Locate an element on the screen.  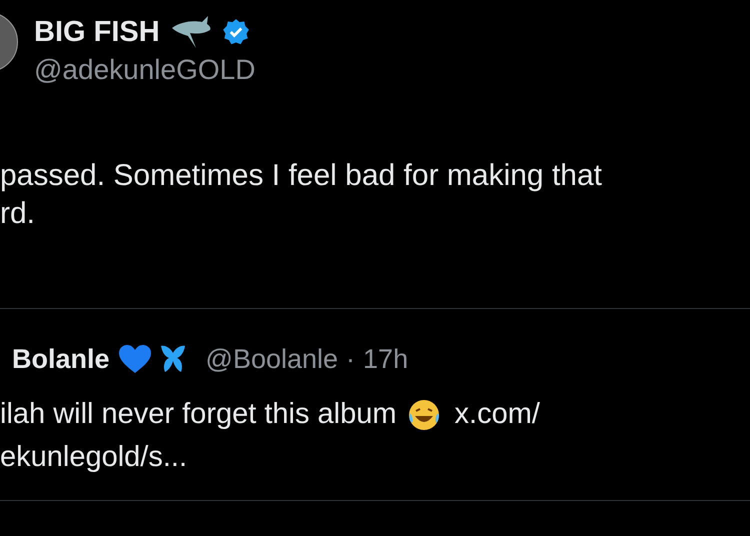
reply-handle: @Boolanle is located at coordinates (272, 359).